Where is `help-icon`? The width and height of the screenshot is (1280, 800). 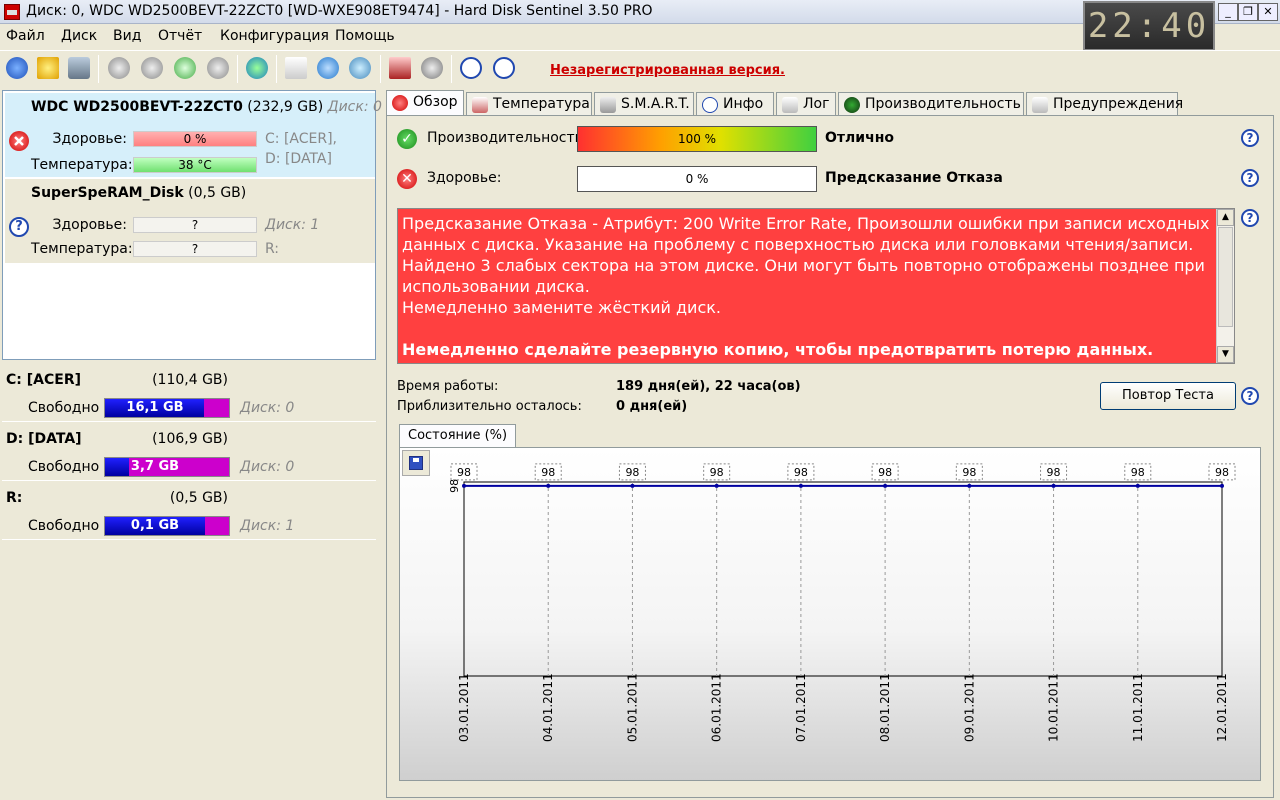 help-icon is located at coordinates (471, 68).